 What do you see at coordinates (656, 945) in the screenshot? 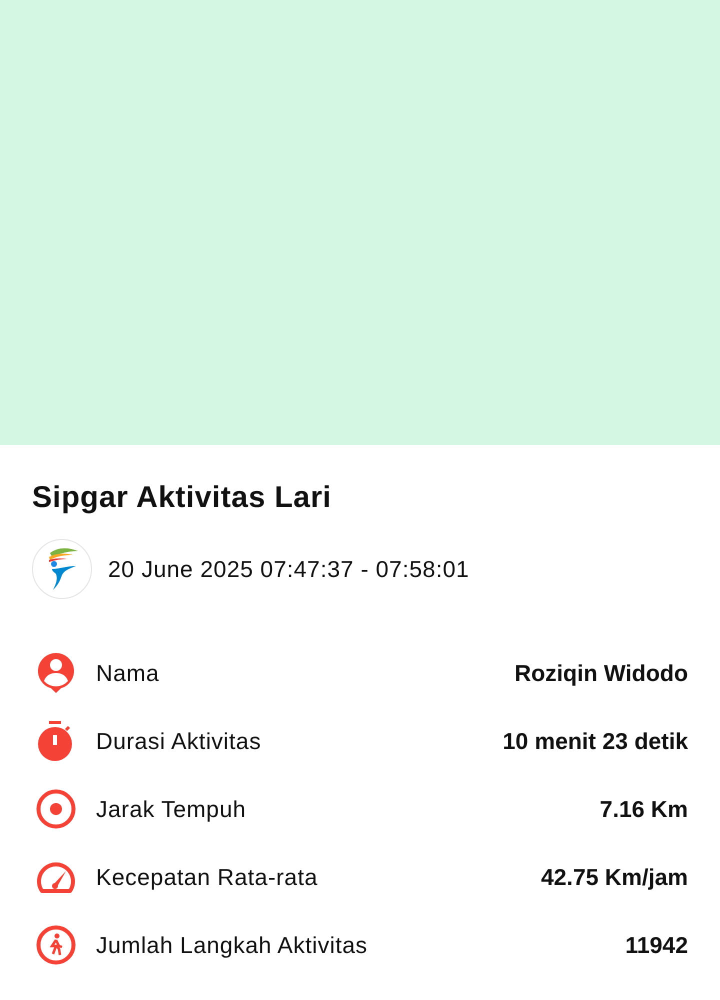
I see `stat-value: 11942` at bounding box center [656, 945].